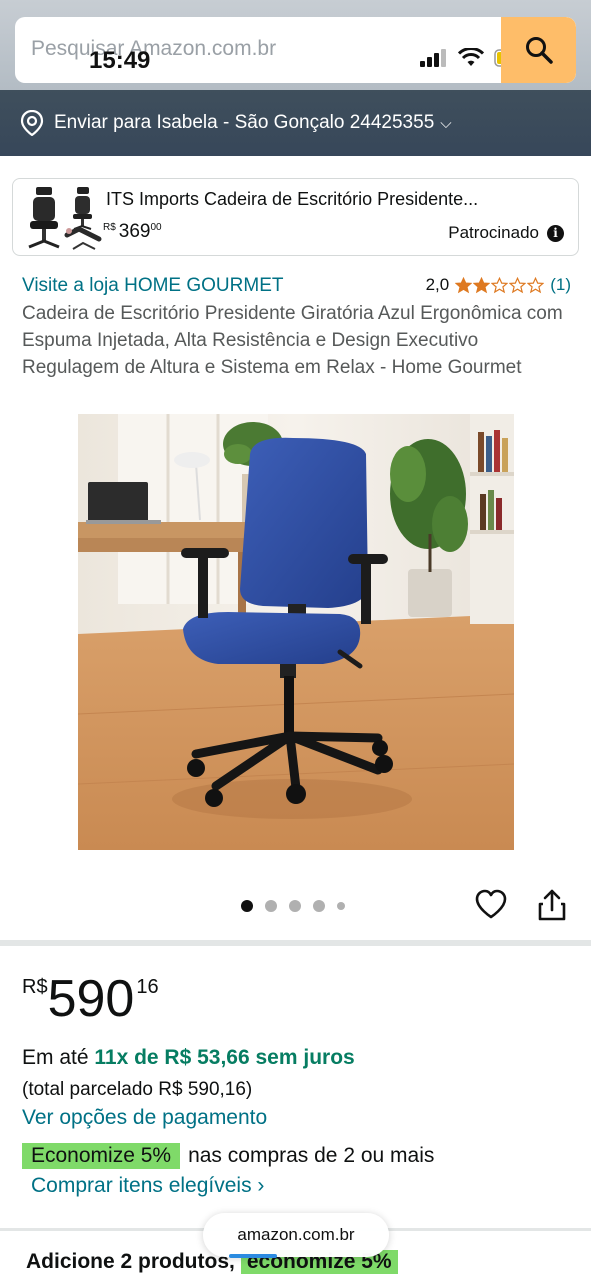 The width and height of the screenshot is (591, 1280). I want to click on search-button, so click(538, 50).